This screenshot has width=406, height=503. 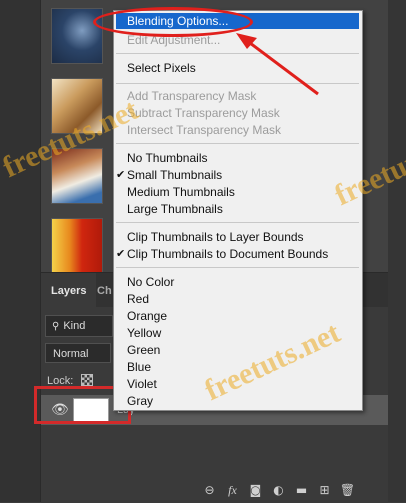 What do you see at coordinates (242, 209) in the screenshot?
I see `menu-item-large-thumbnails: Large Thumbnails` at bounding box center [242, 209].